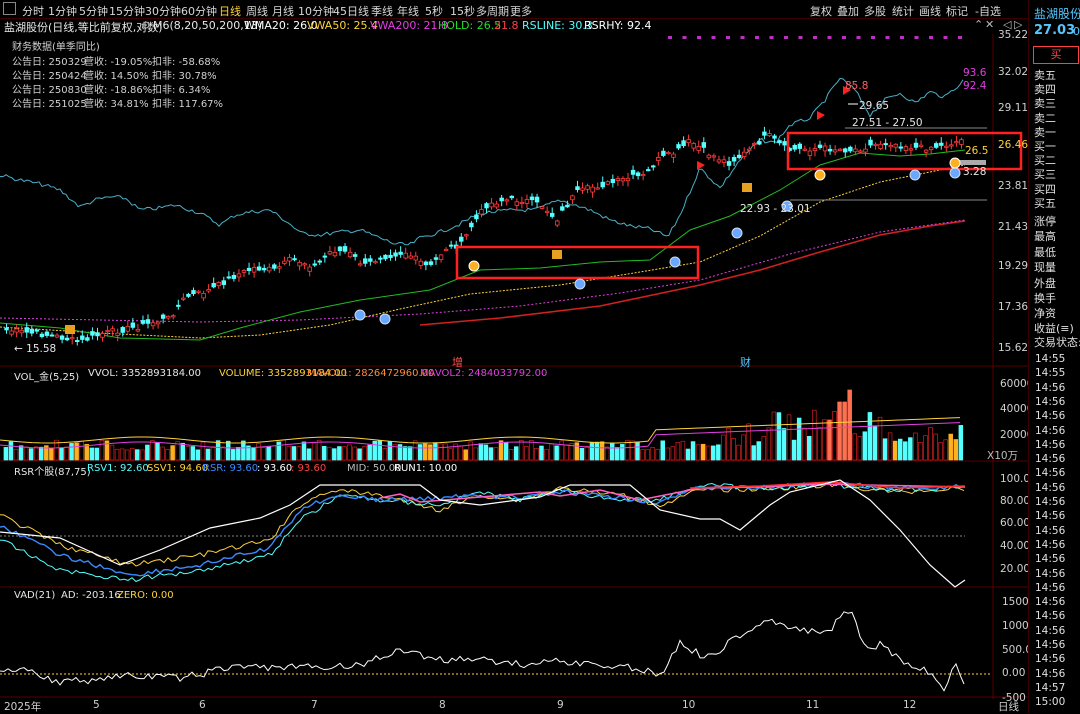 This screenshot has width=1080, height=714. Describe the element at coordinates (408, 11) in the screenshot. I see `tab-period-12: 年线` at that location.